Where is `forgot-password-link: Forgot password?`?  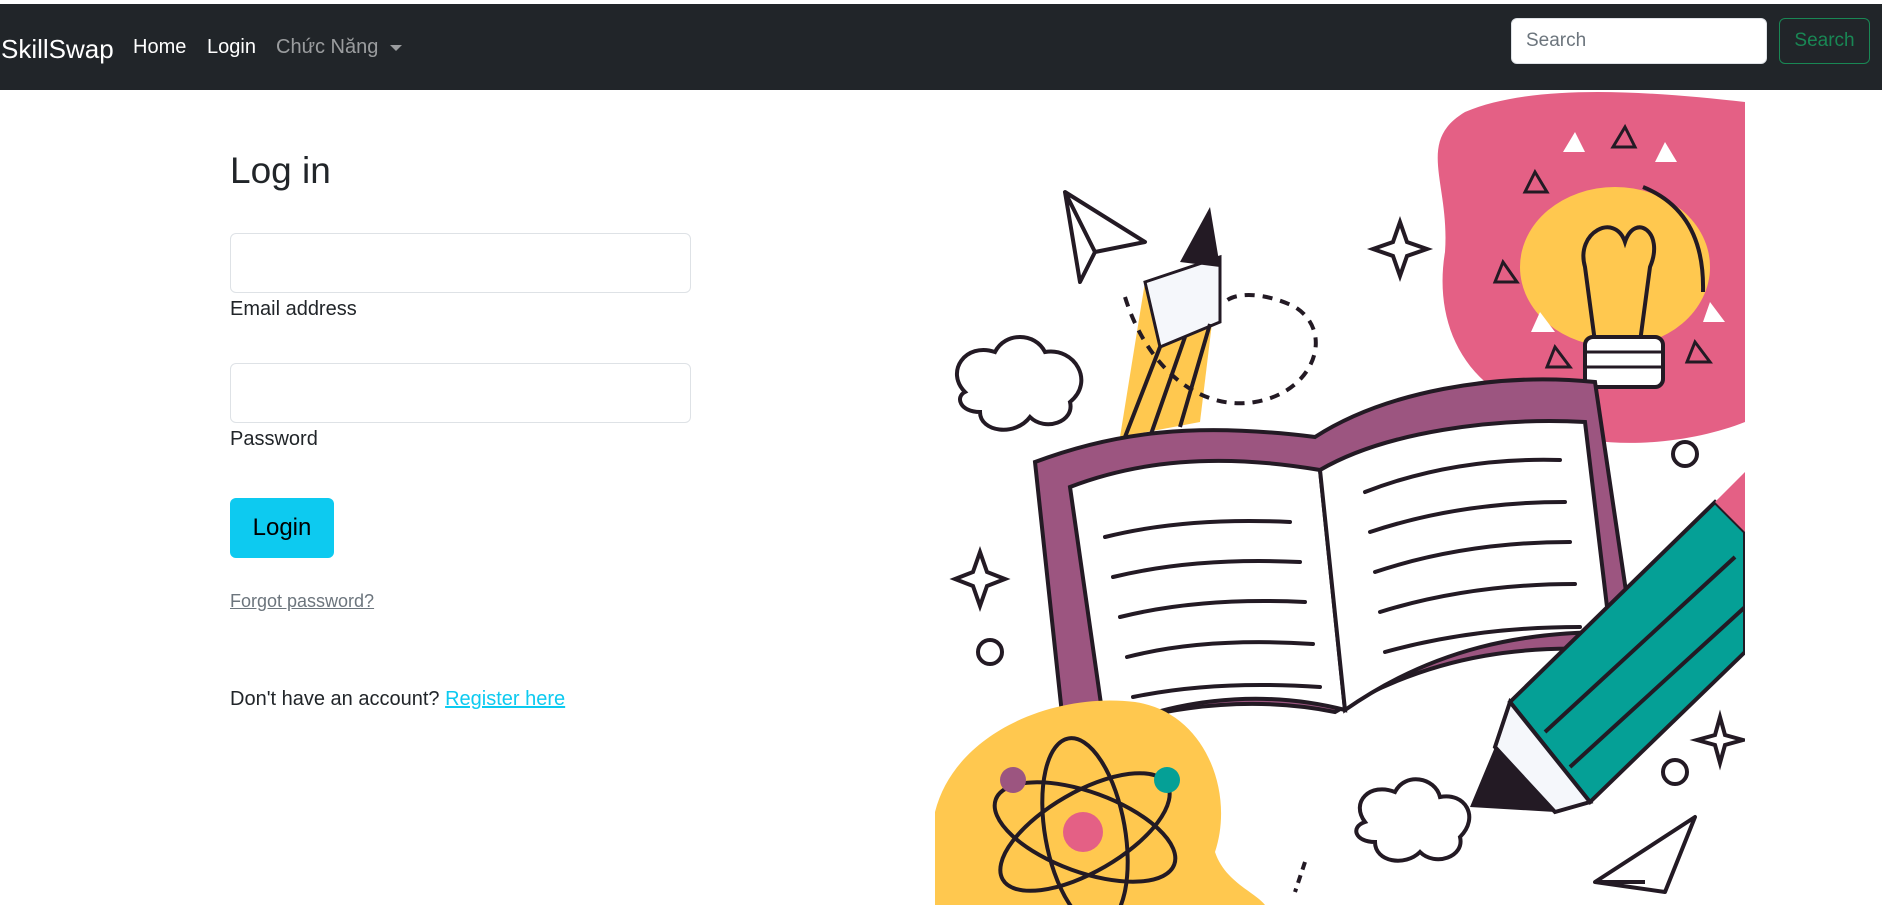
forgot-password-link: Forgot password? is located at coordinates (302, 601).